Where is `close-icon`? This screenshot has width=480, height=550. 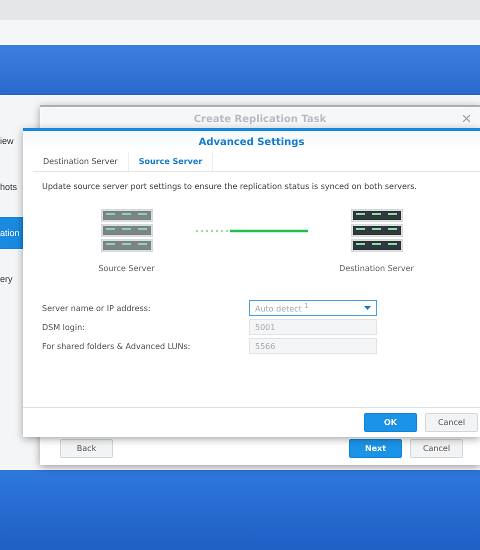
close-icon is located at coordinates (466, 118).